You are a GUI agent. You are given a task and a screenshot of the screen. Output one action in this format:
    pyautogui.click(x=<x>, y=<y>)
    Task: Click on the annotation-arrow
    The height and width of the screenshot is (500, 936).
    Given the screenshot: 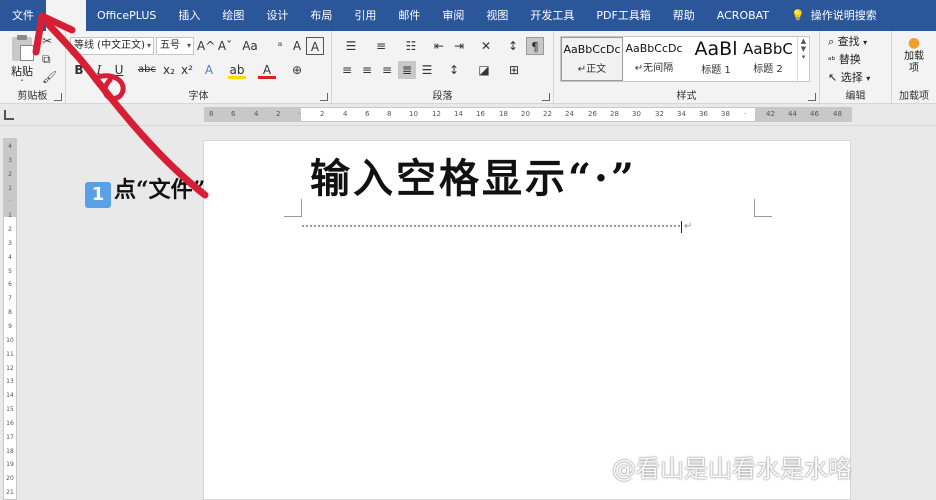 What is the action you would take?
    pyautogui.click(x=120, y=105)
    